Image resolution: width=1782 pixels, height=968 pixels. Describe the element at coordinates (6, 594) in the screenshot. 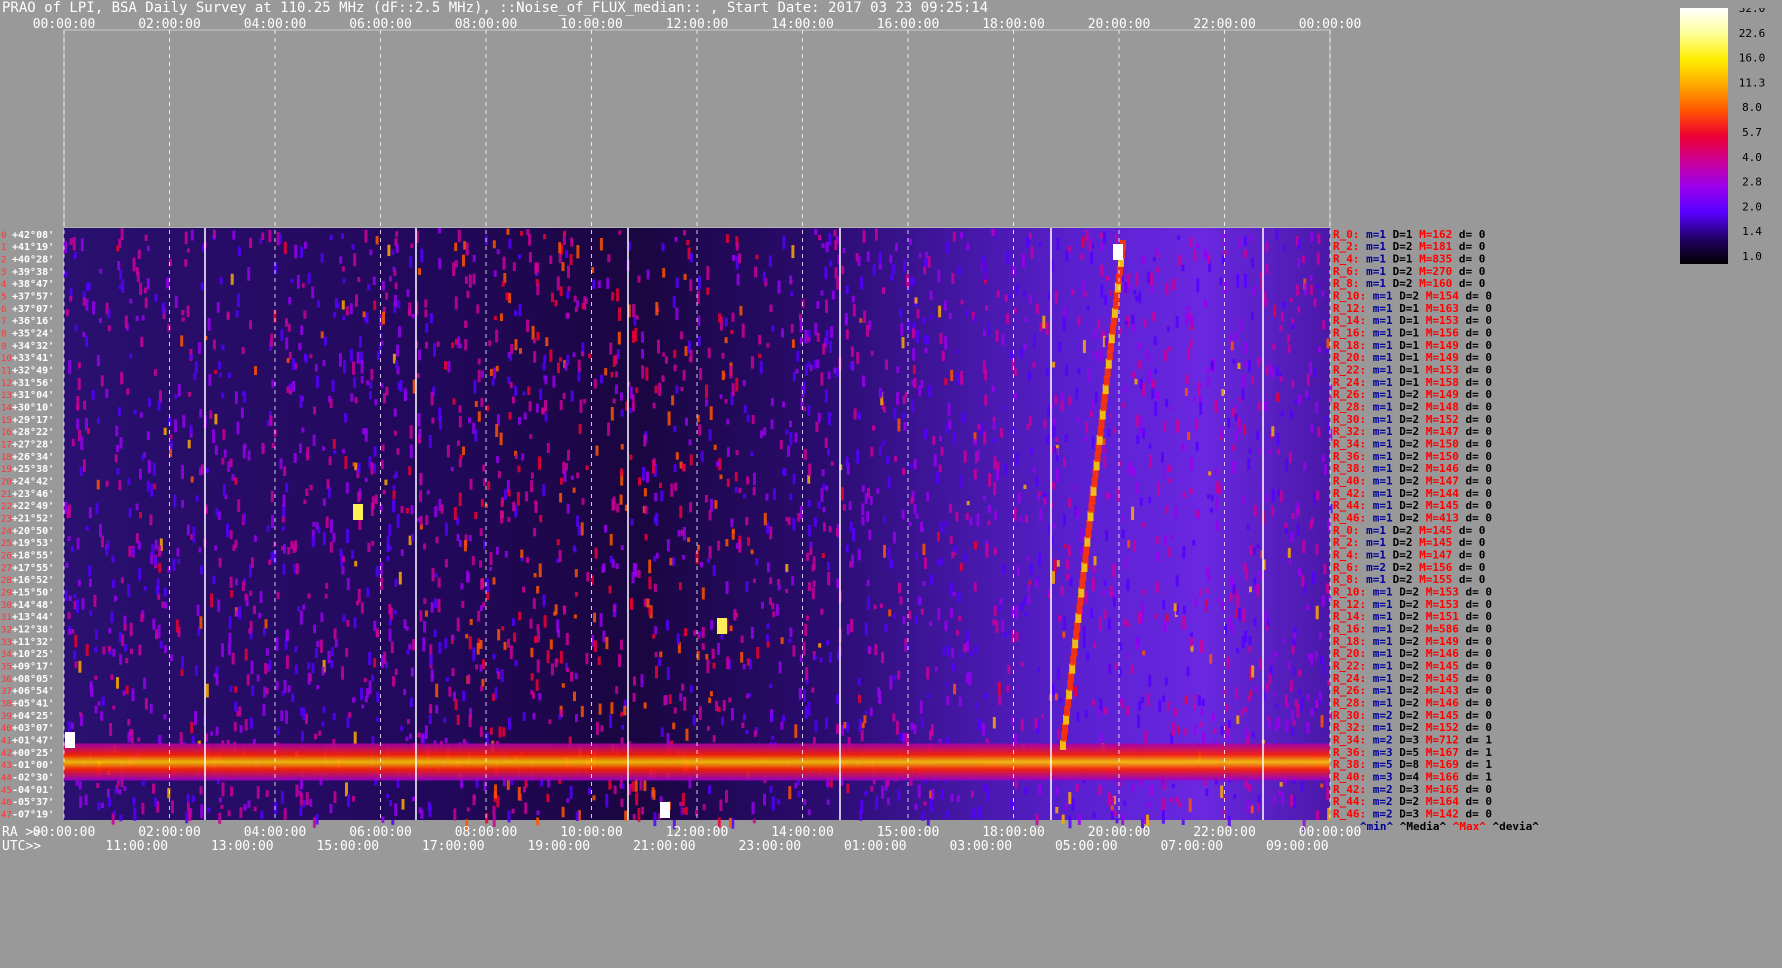

I see `row-index-label: 29` at that location.